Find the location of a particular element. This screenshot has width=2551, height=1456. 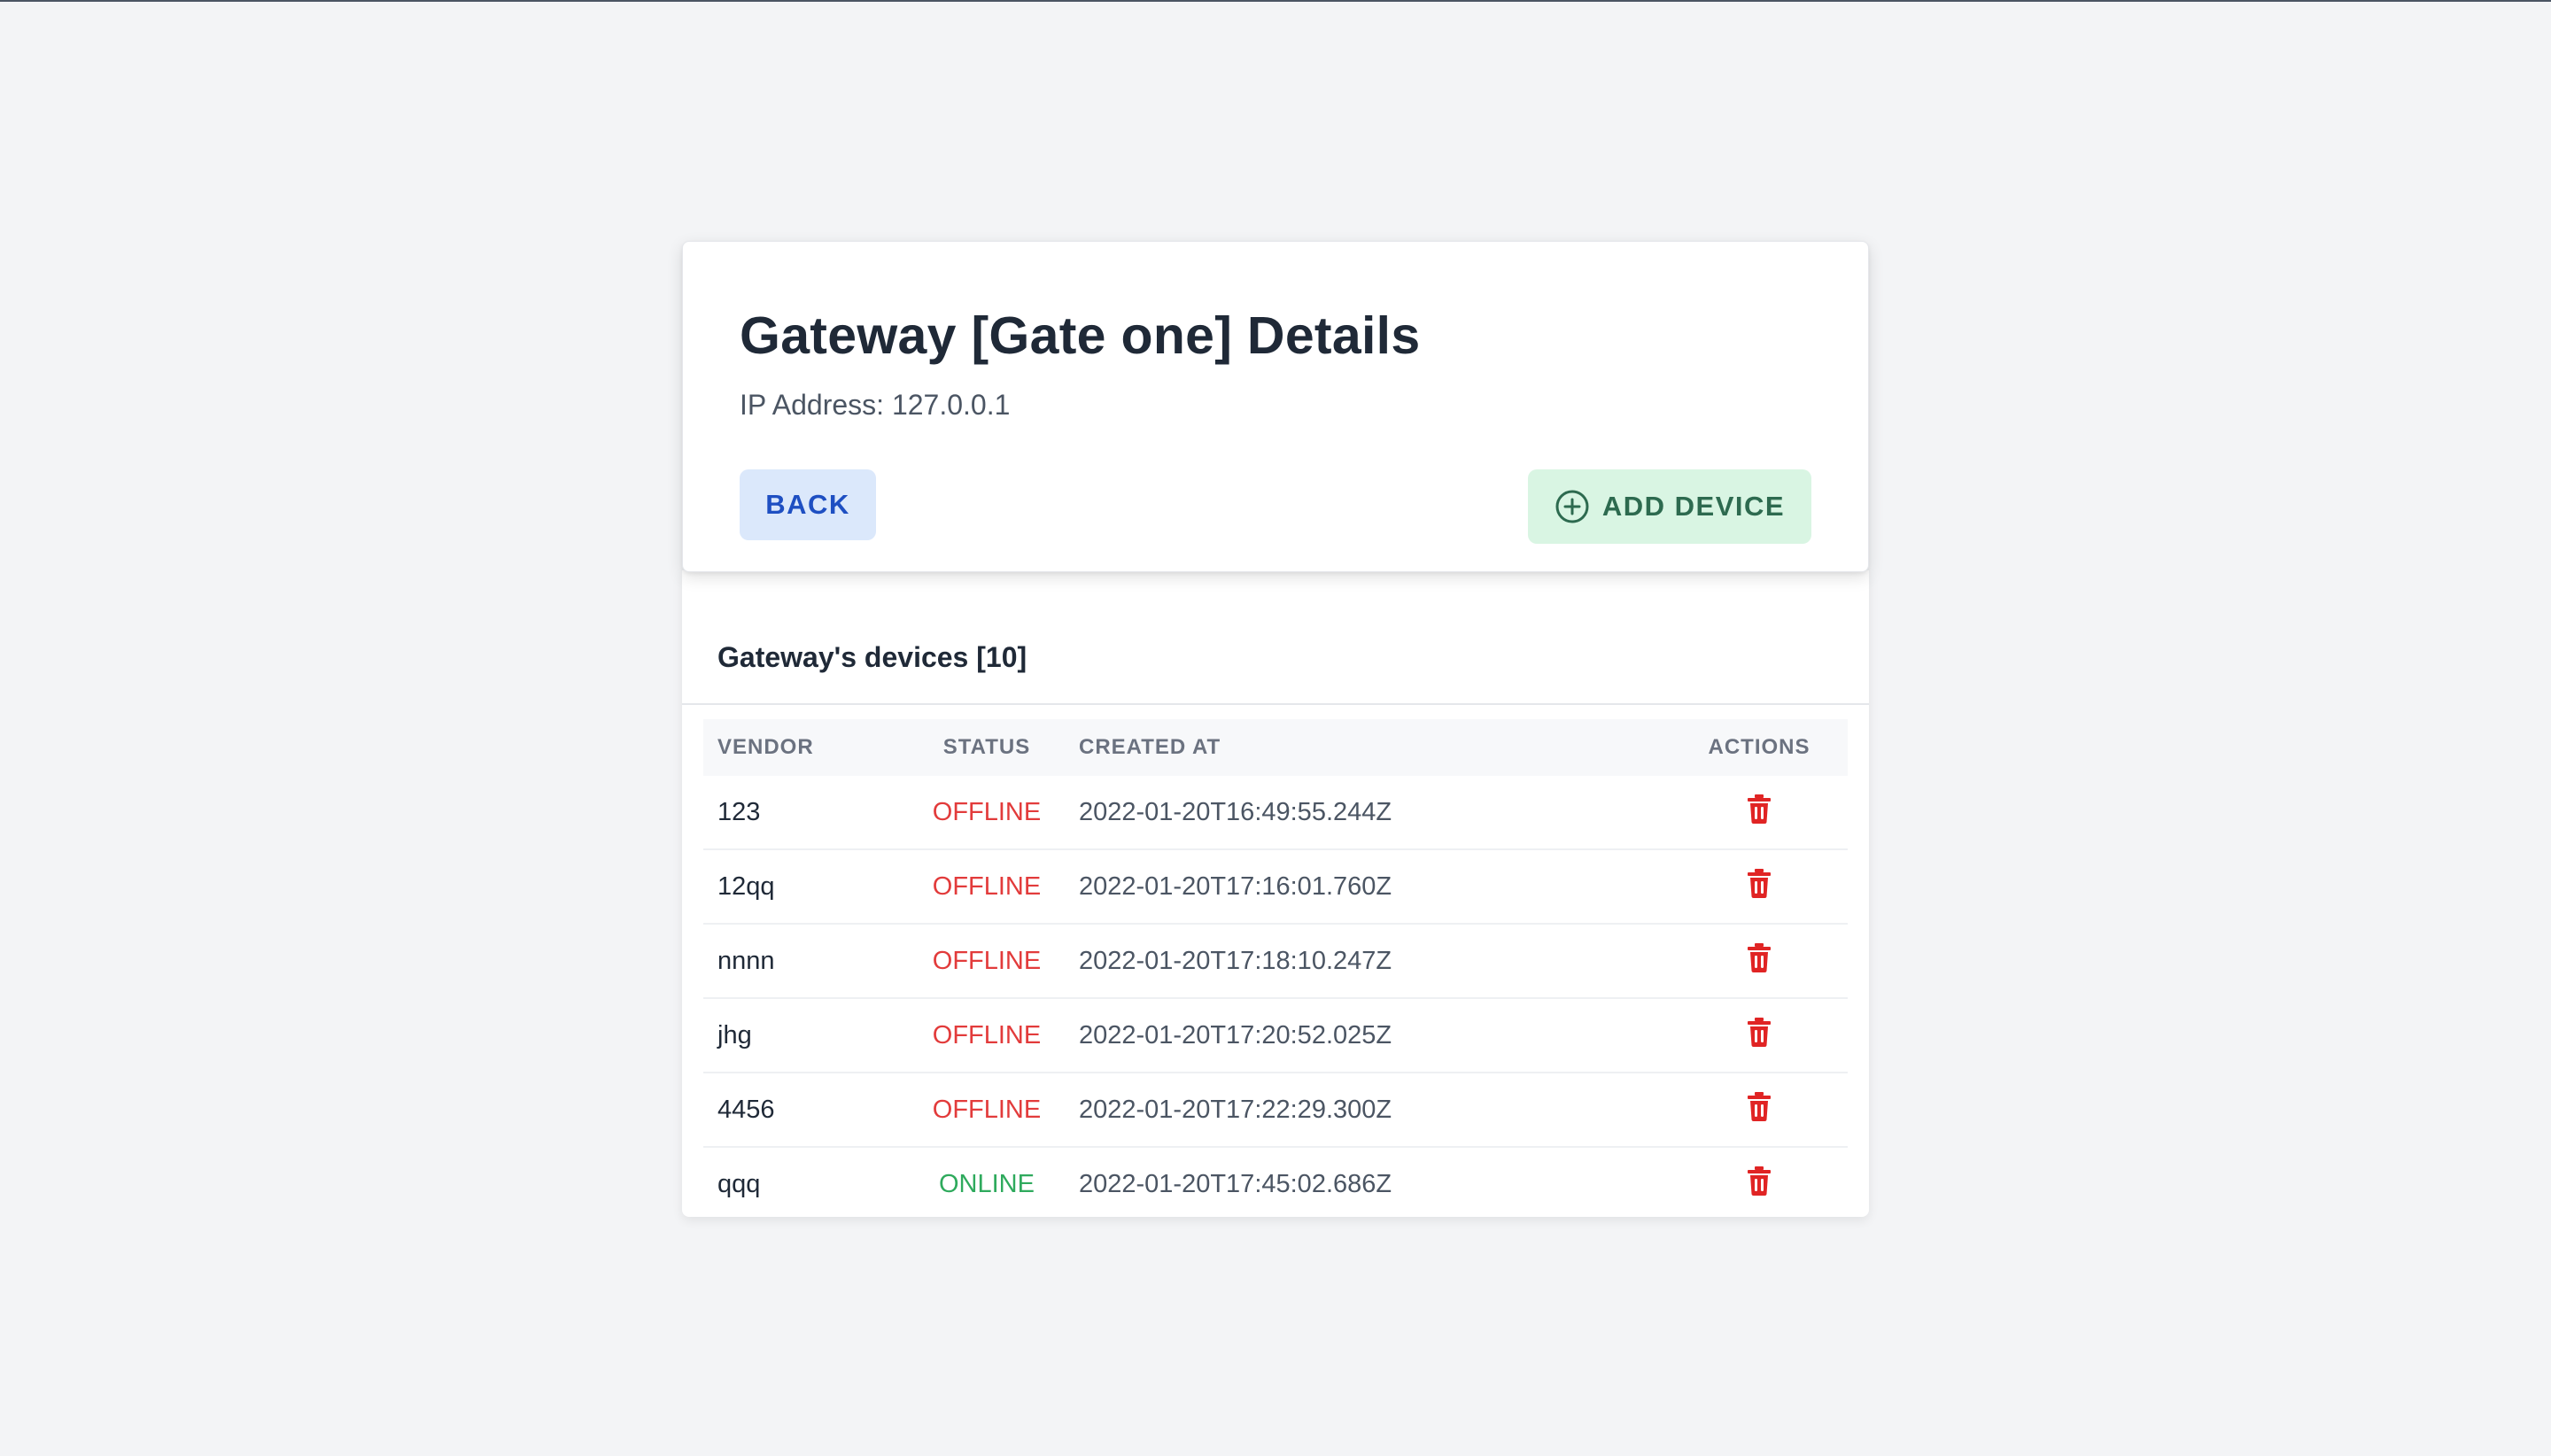

table-row: qqq ONLINE 2022-01-20T17:45:02.686Z is located at coordinates (1275, 1182).